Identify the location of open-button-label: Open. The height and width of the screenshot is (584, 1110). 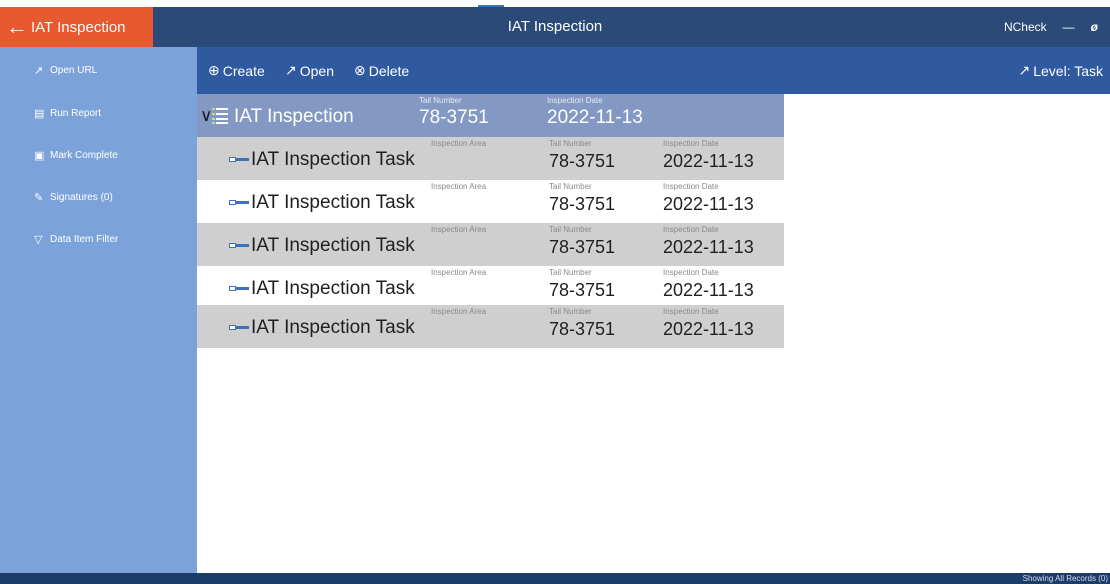
(316, 70).